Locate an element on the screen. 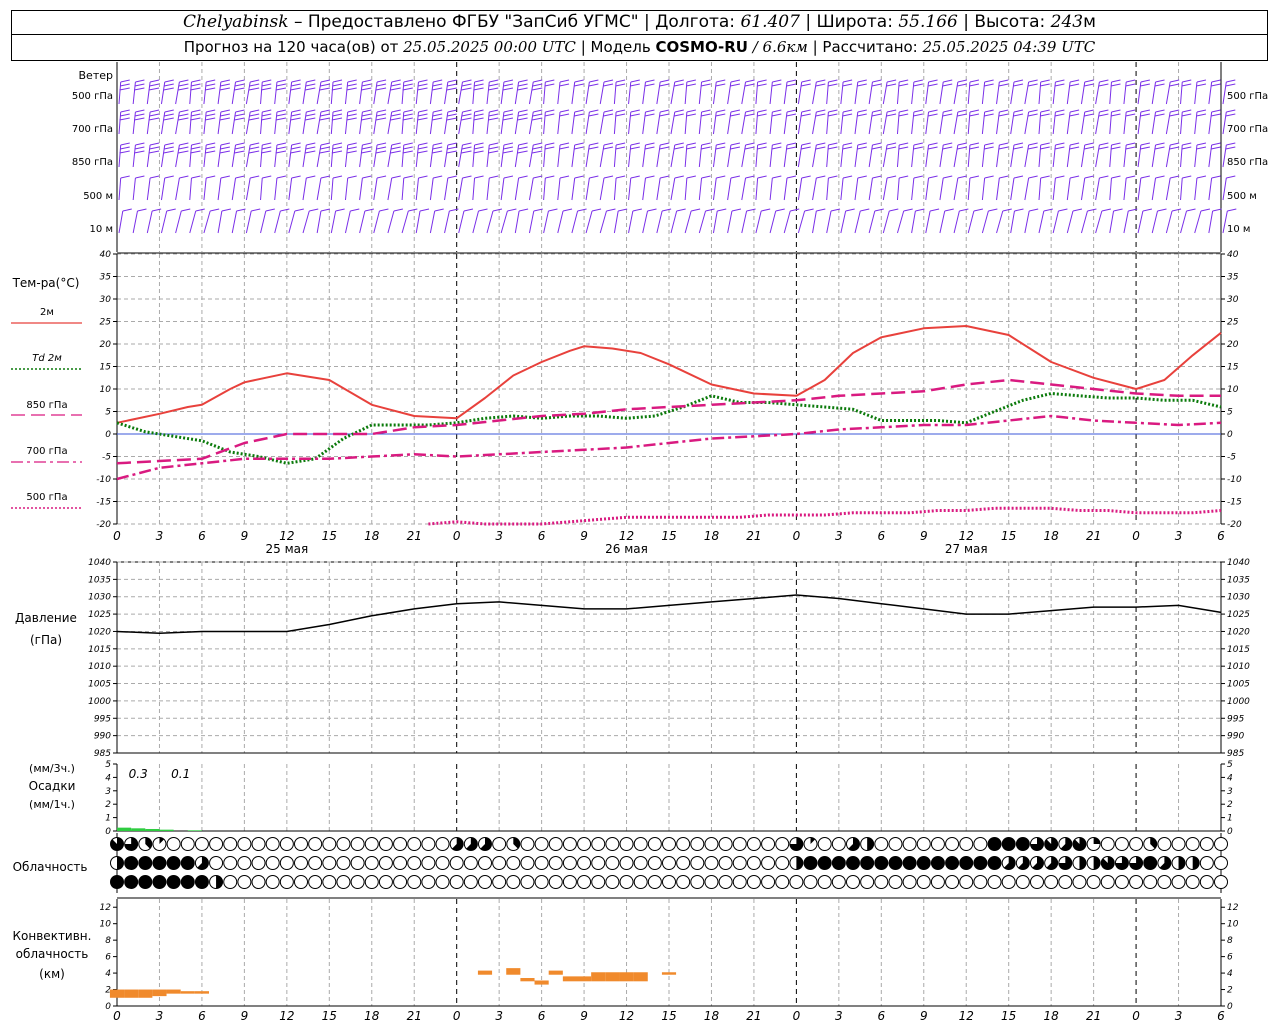 The height and width of the screenshot is (1024, 1280). conv-panel-title: Конвективн. is located at coordinates (52, 936).